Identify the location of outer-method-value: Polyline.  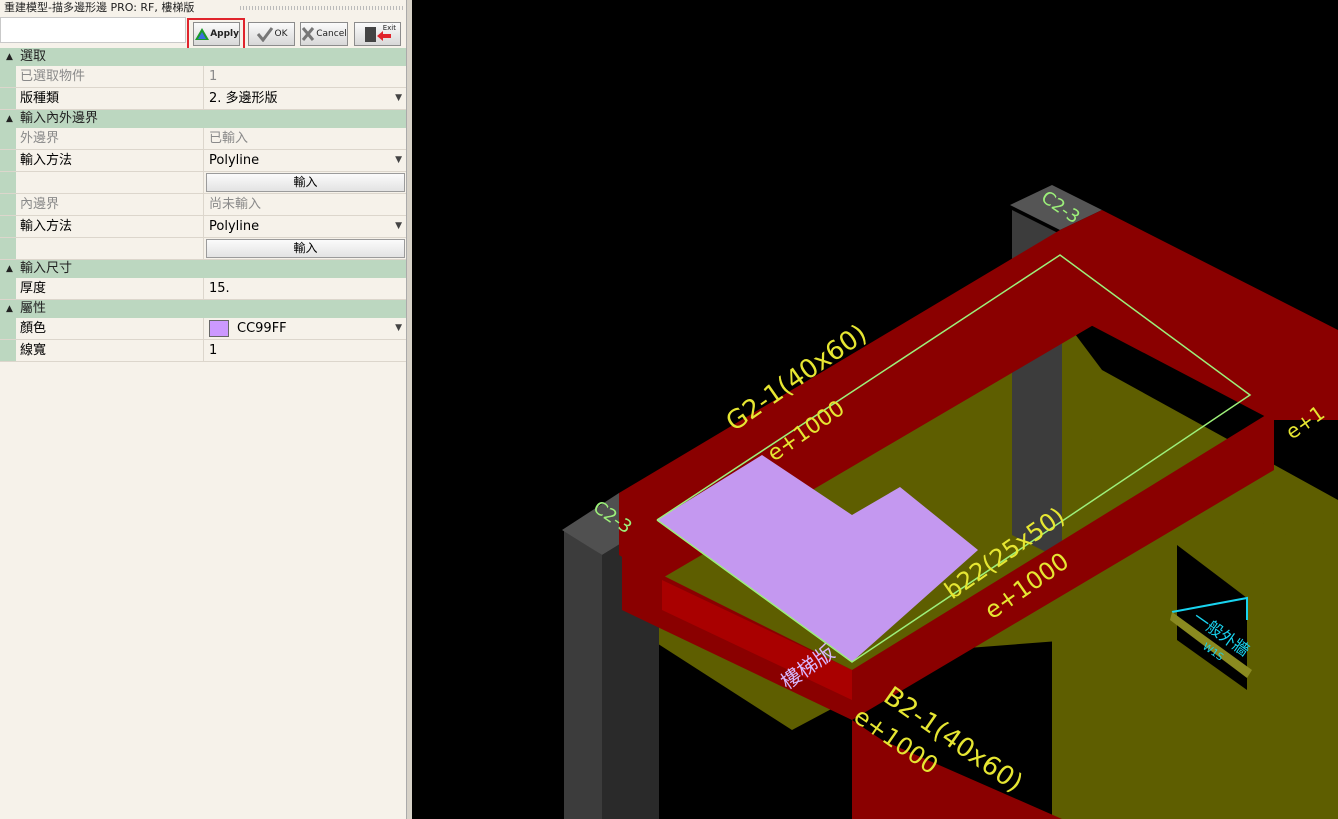
(234, 160).